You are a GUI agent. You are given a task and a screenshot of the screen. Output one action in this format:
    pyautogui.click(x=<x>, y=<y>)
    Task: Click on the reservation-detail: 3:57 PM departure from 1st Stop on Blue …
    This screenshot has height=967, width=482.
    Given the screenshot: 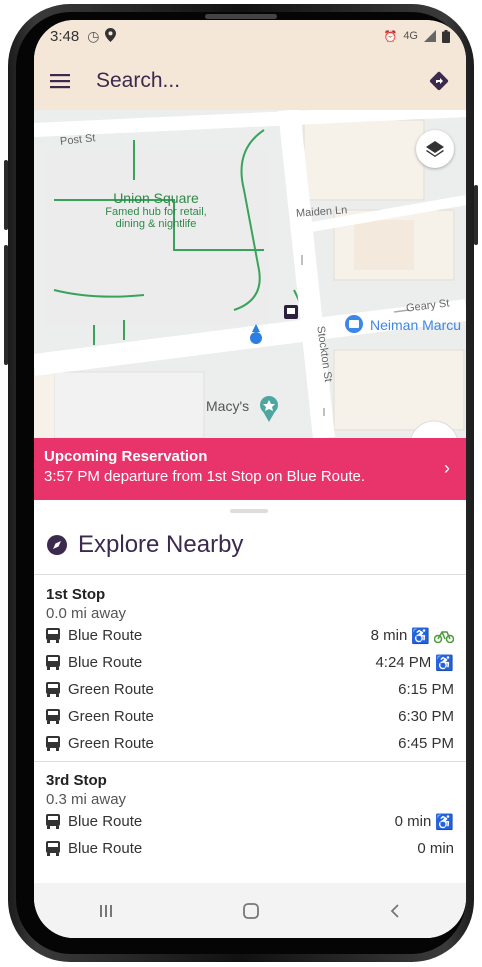 What is the action you would take?
    pyautogui.click(x=205, y=476)
    